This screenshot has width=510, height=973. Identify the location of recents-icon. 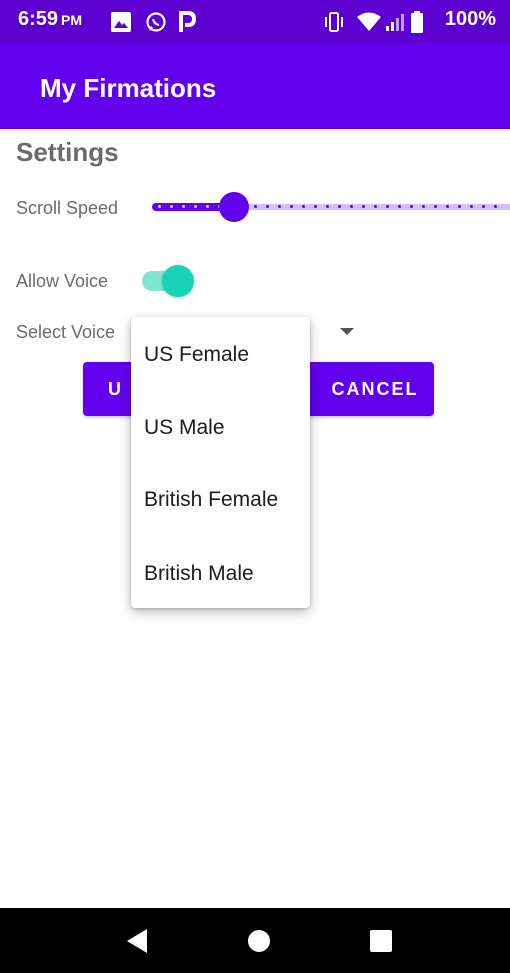
(381, 940).